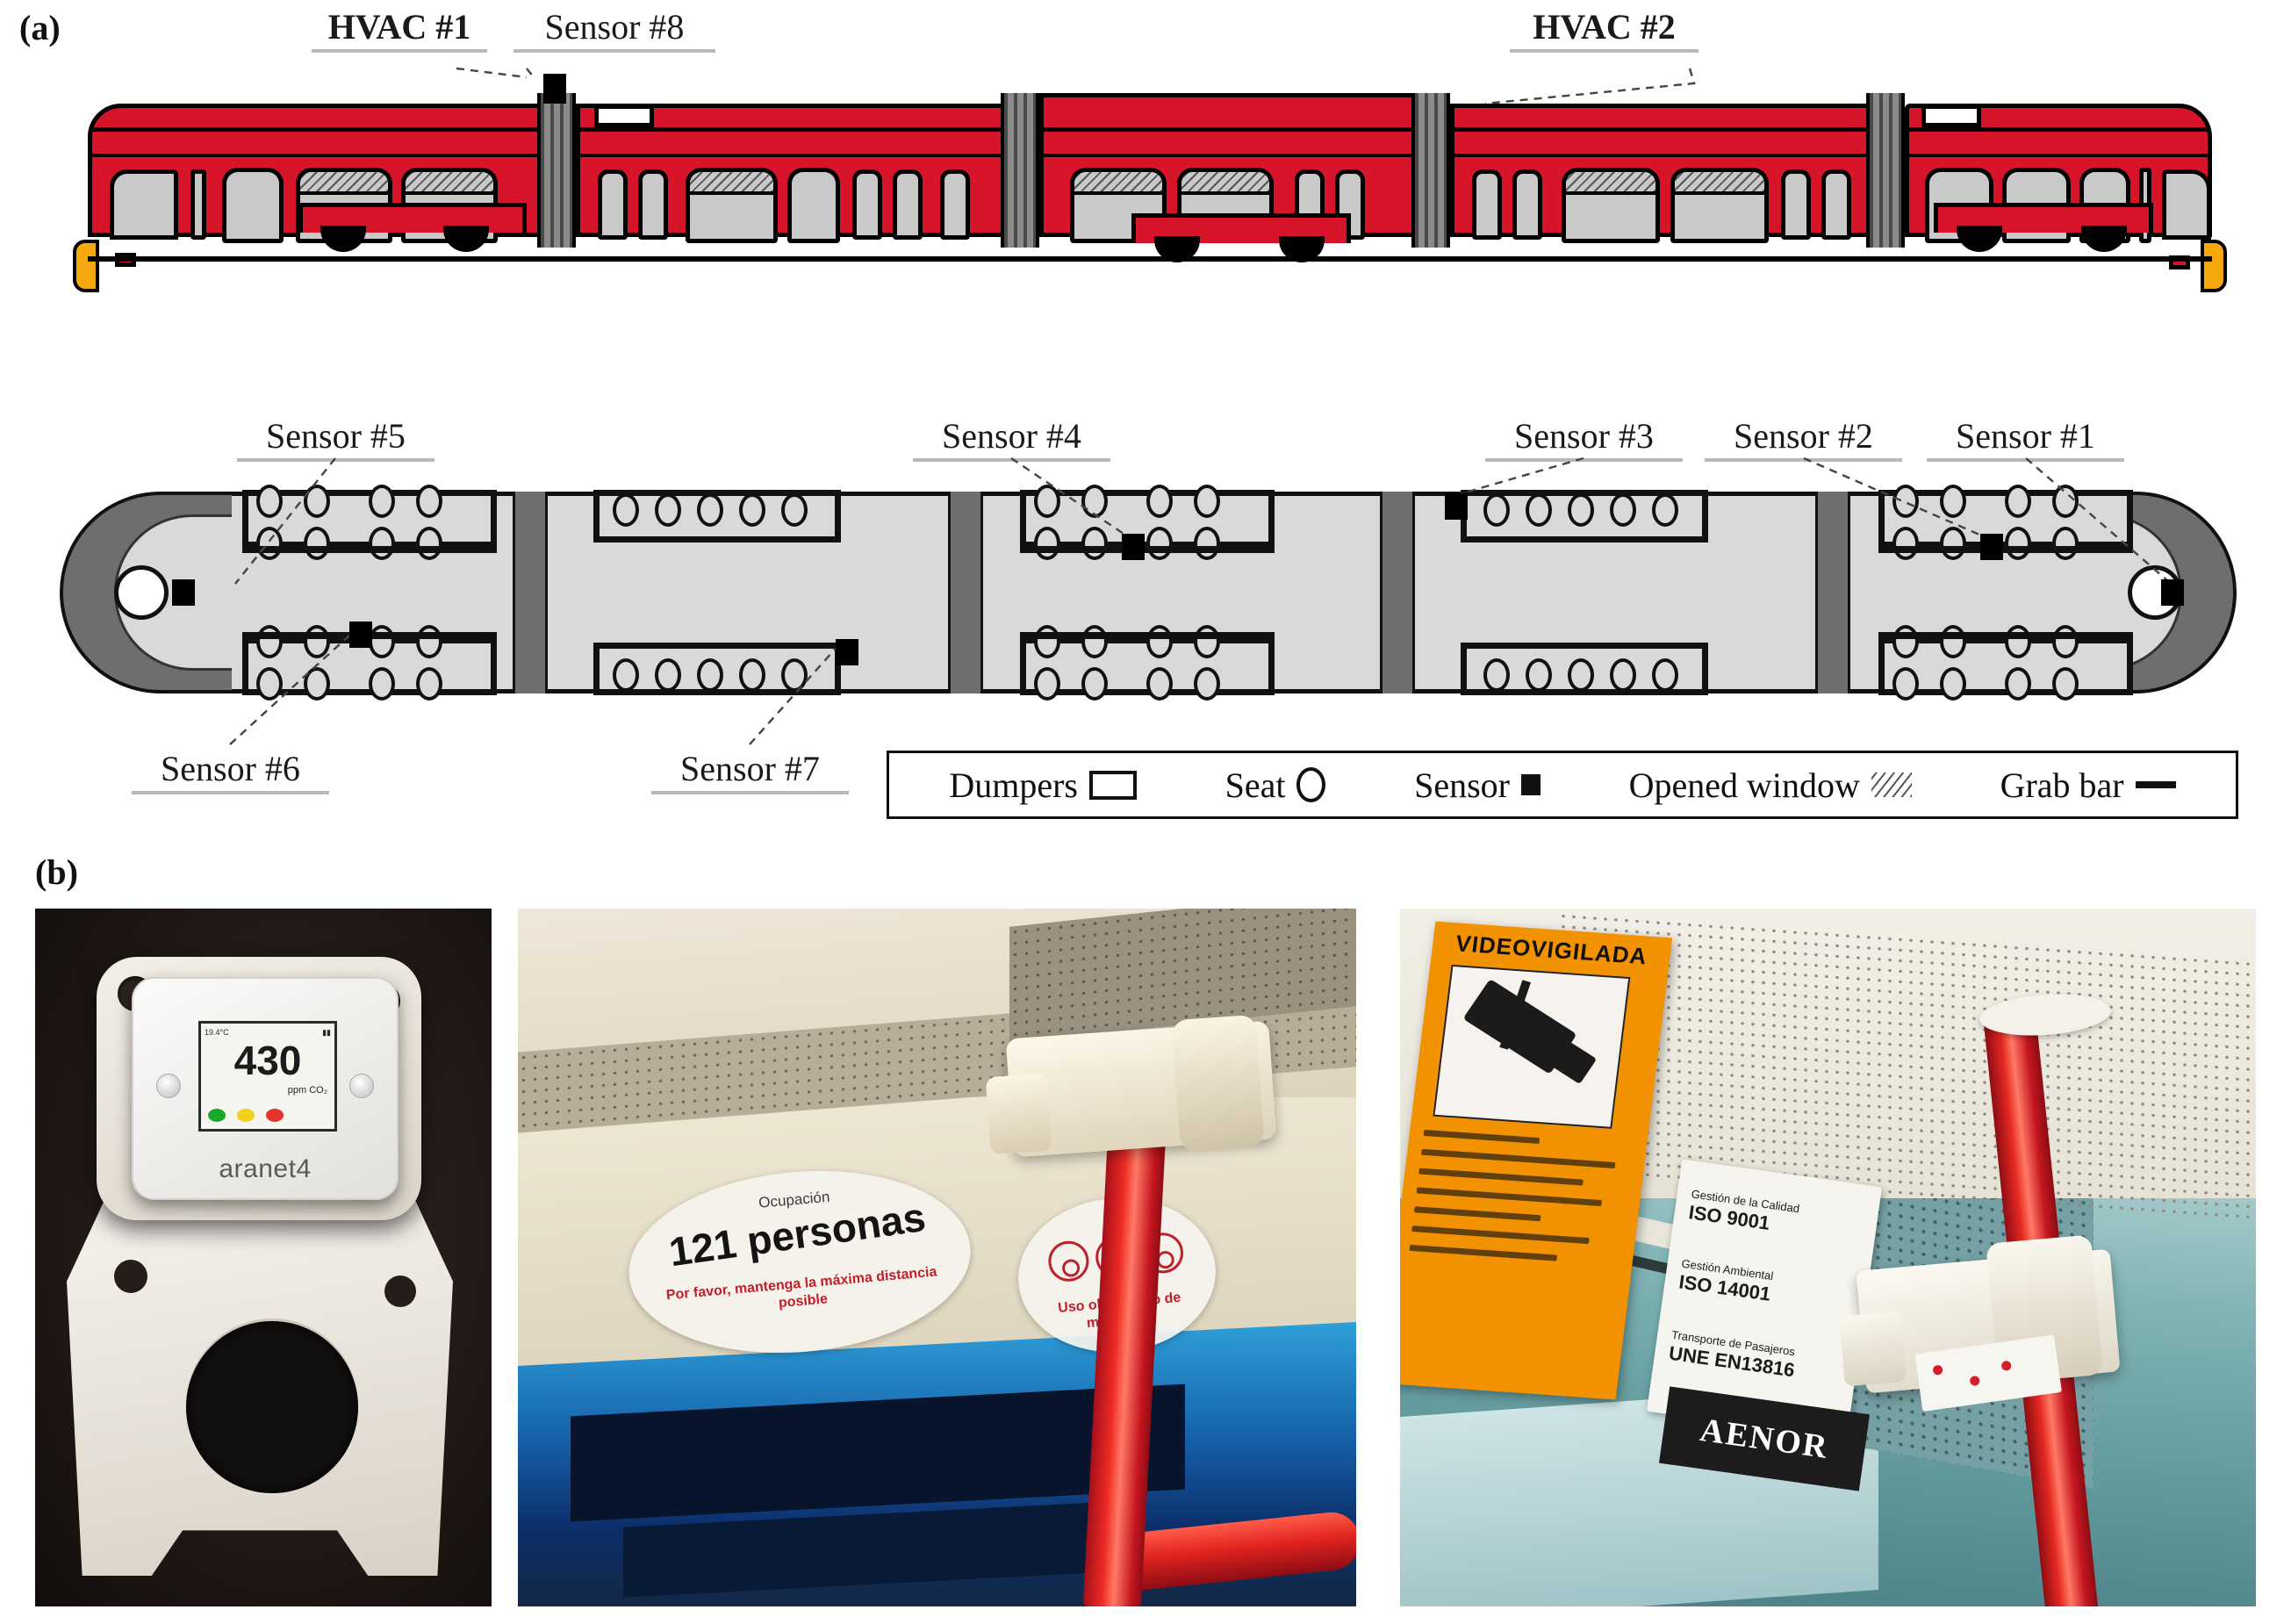 This screenshot has height=1624, width=2291. Describe the element at coordinates (1759, 1359) in the screenshot. I see `plaque-row-transport: Transporte de Pasajeros UNE EN13816` at that location.